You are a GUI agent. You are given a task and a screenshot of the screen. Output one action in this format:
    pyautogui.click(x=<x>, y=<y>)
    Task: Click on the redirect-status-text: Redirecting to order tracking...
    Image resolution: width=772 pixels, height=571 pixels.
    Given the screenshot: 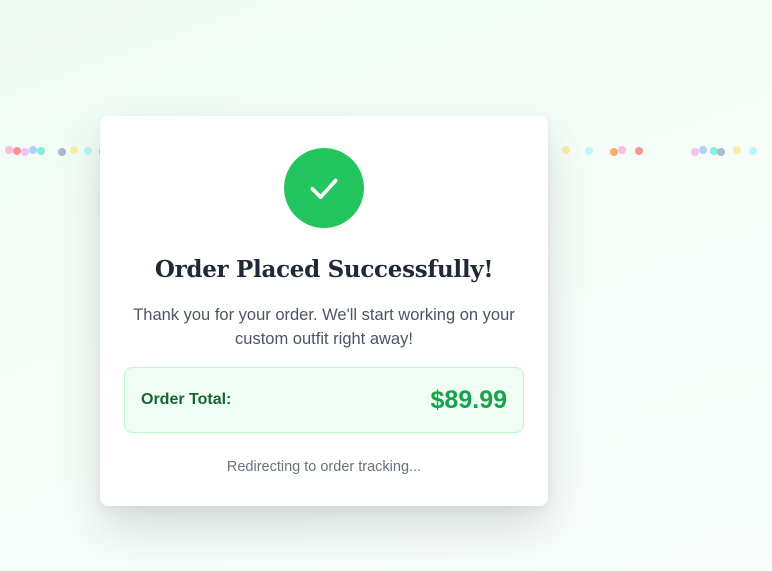 What is the action you would take?
    pyautogui.click(x=324, y=467)
    